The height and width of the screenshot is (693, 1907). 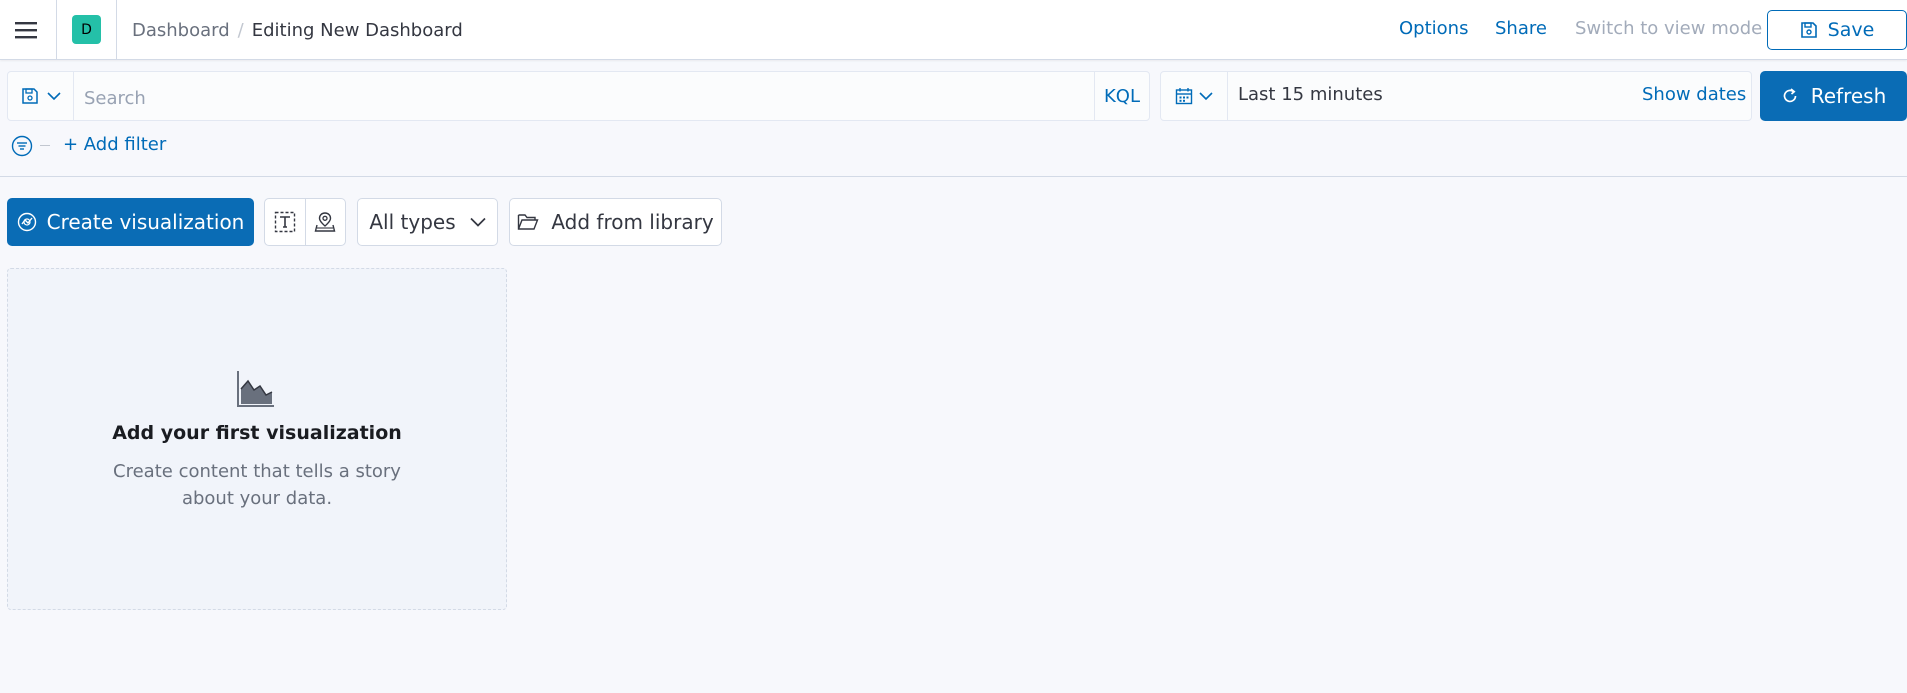 I want to click on refresh-icon, so click(x=1790, y=95).